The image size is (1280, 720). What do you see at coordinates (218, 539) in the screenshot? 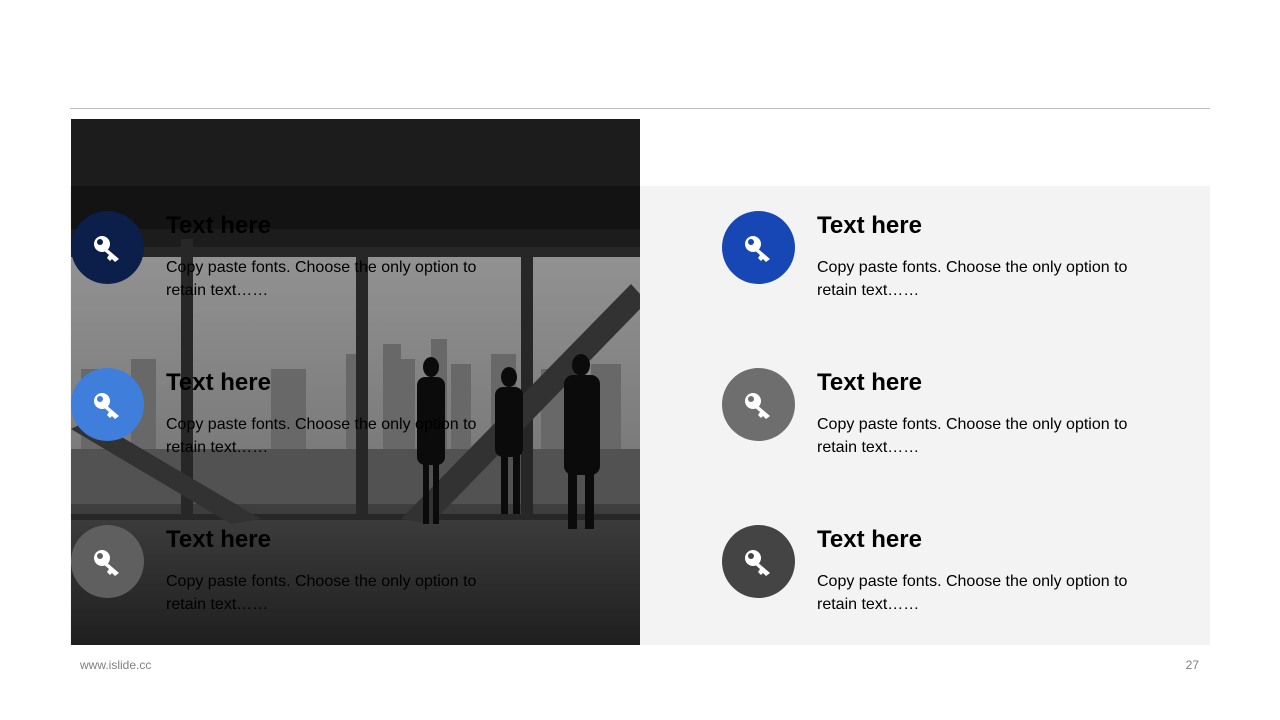
I see `item-3-title: Text here` at bounding box center [218, 539].